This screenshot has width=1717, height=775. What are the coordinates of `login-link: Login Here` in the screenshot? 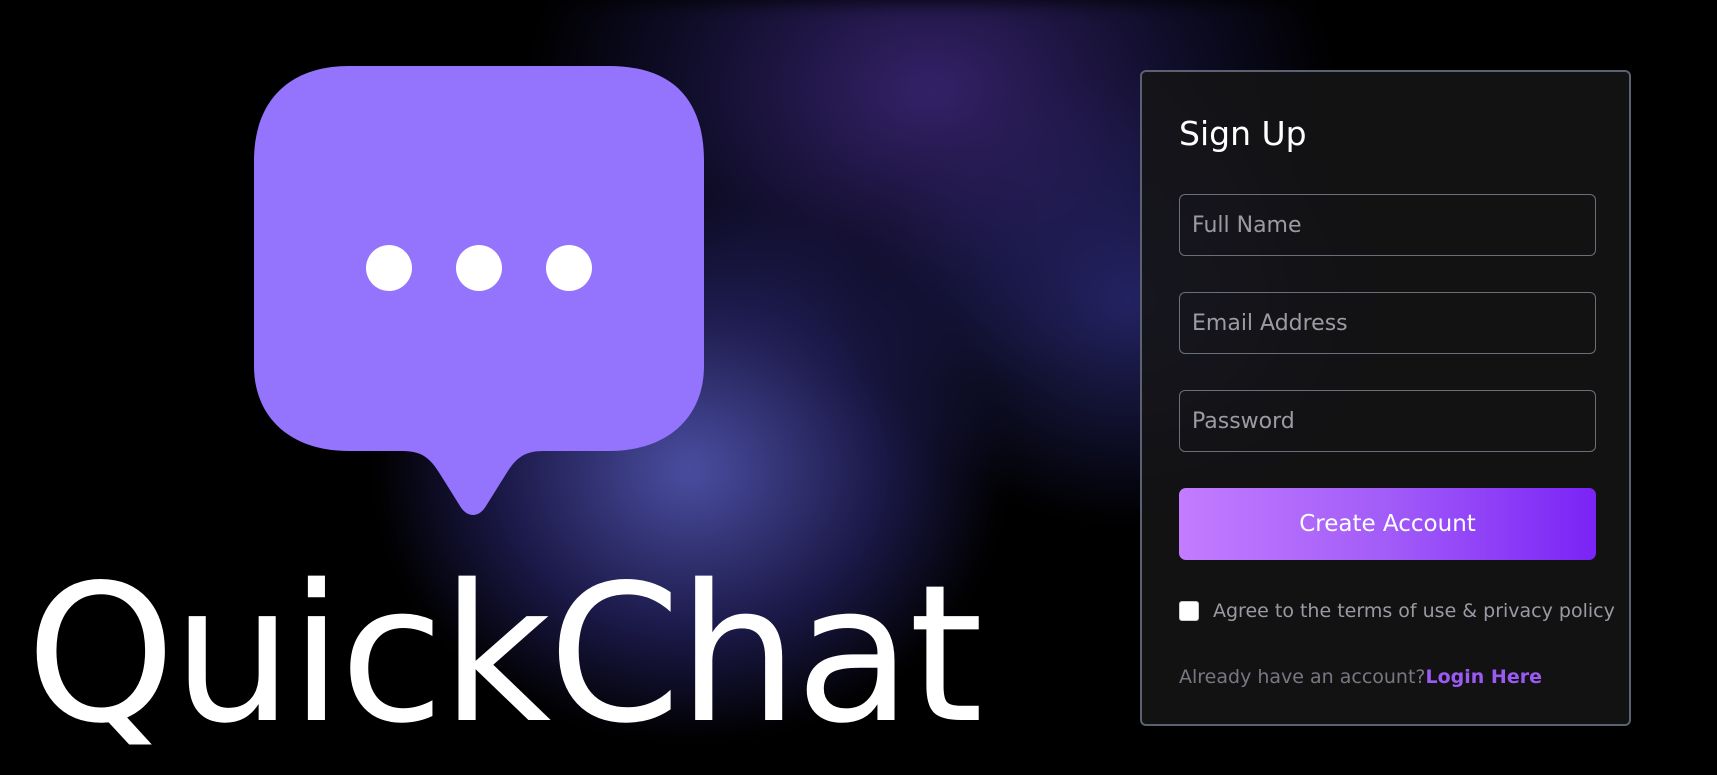 It's located at (1484, 677).